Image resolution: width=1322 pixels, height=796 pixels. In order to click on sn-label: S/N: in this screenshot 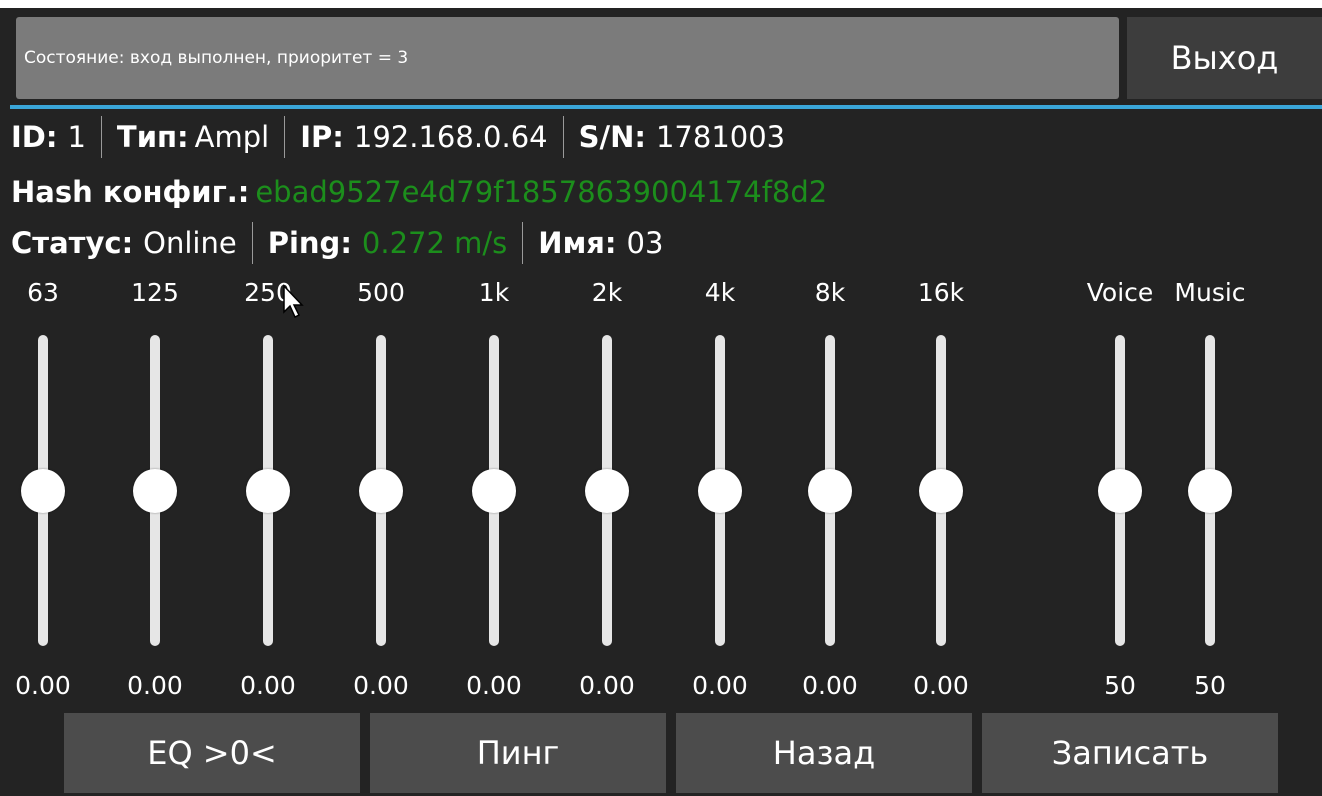, I will do `click(612, 137)`.